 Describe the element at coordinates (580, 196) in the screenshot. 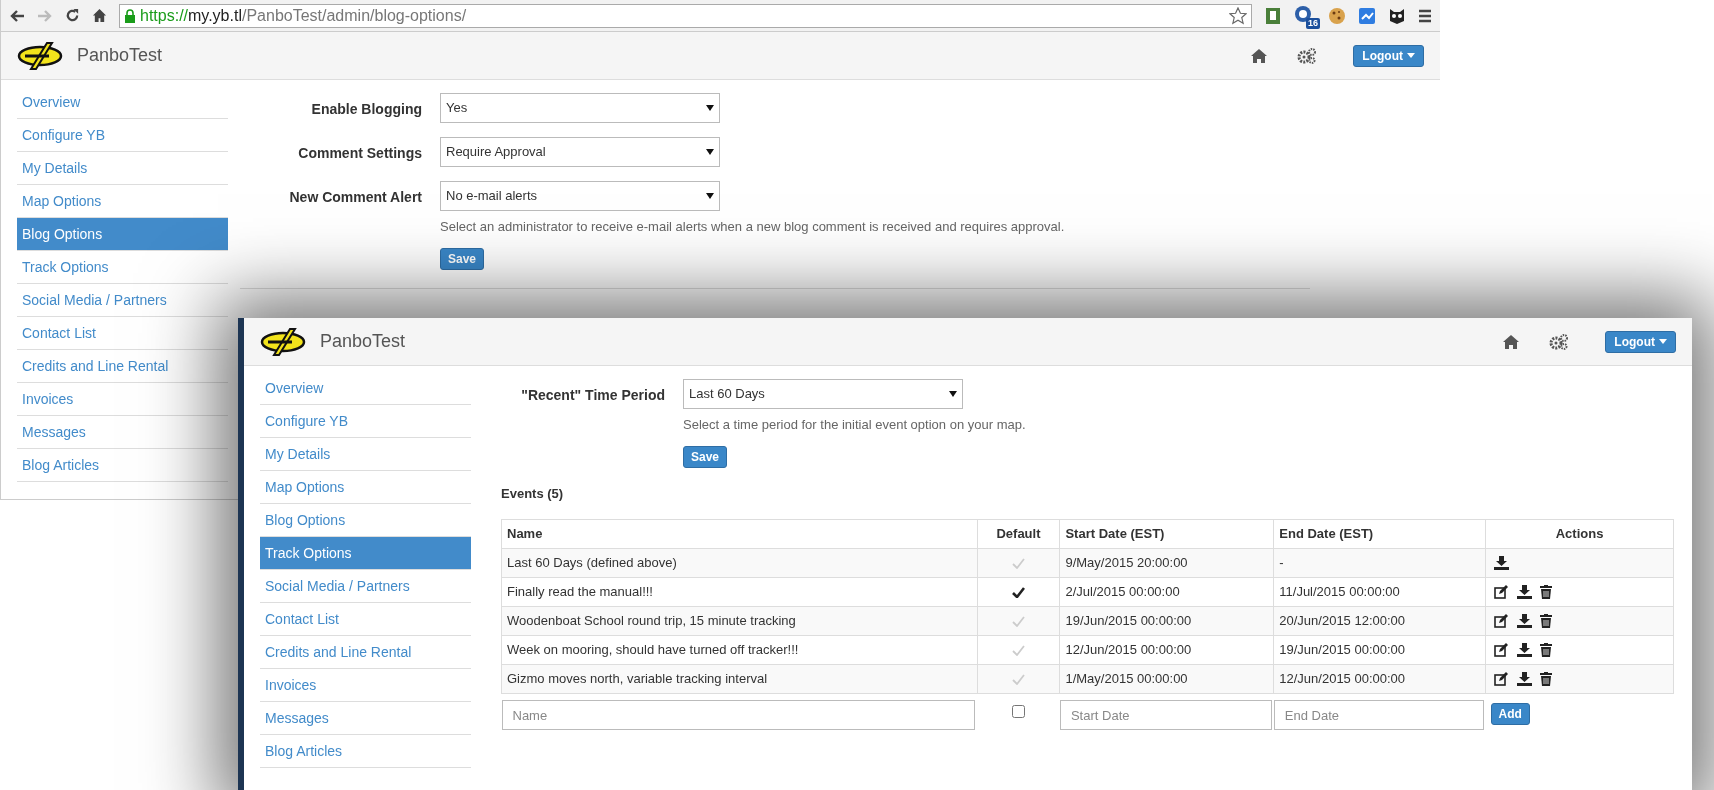

I see `dropdown: No e-mail alerts` at that location.